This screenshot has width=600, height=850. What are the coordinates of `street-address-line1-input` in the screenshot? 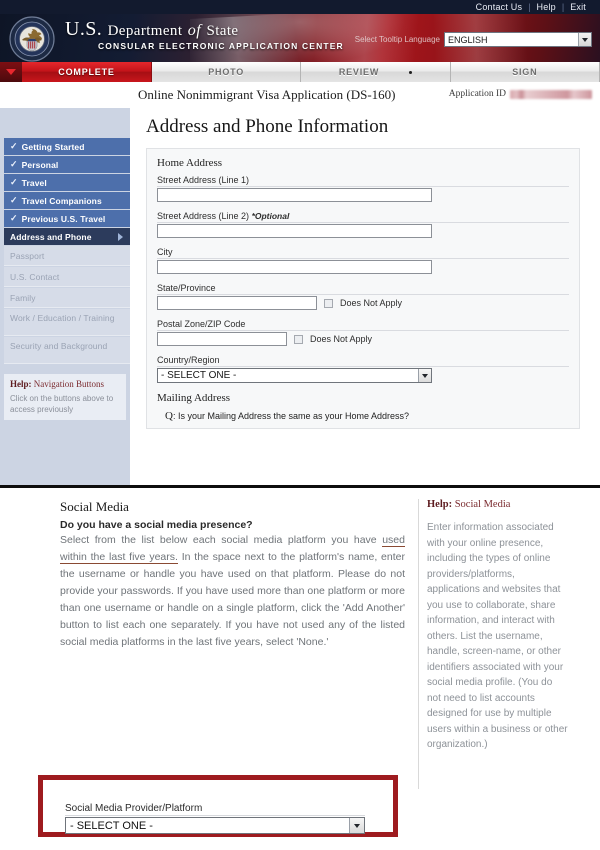 It's located at (294, 195).